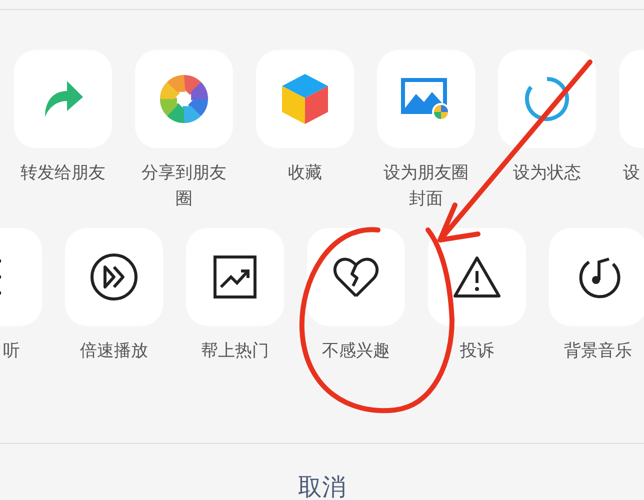 This screenshot has width=644, height=500. I want to click on option-label: 转发给朋友, so click(63, 173).